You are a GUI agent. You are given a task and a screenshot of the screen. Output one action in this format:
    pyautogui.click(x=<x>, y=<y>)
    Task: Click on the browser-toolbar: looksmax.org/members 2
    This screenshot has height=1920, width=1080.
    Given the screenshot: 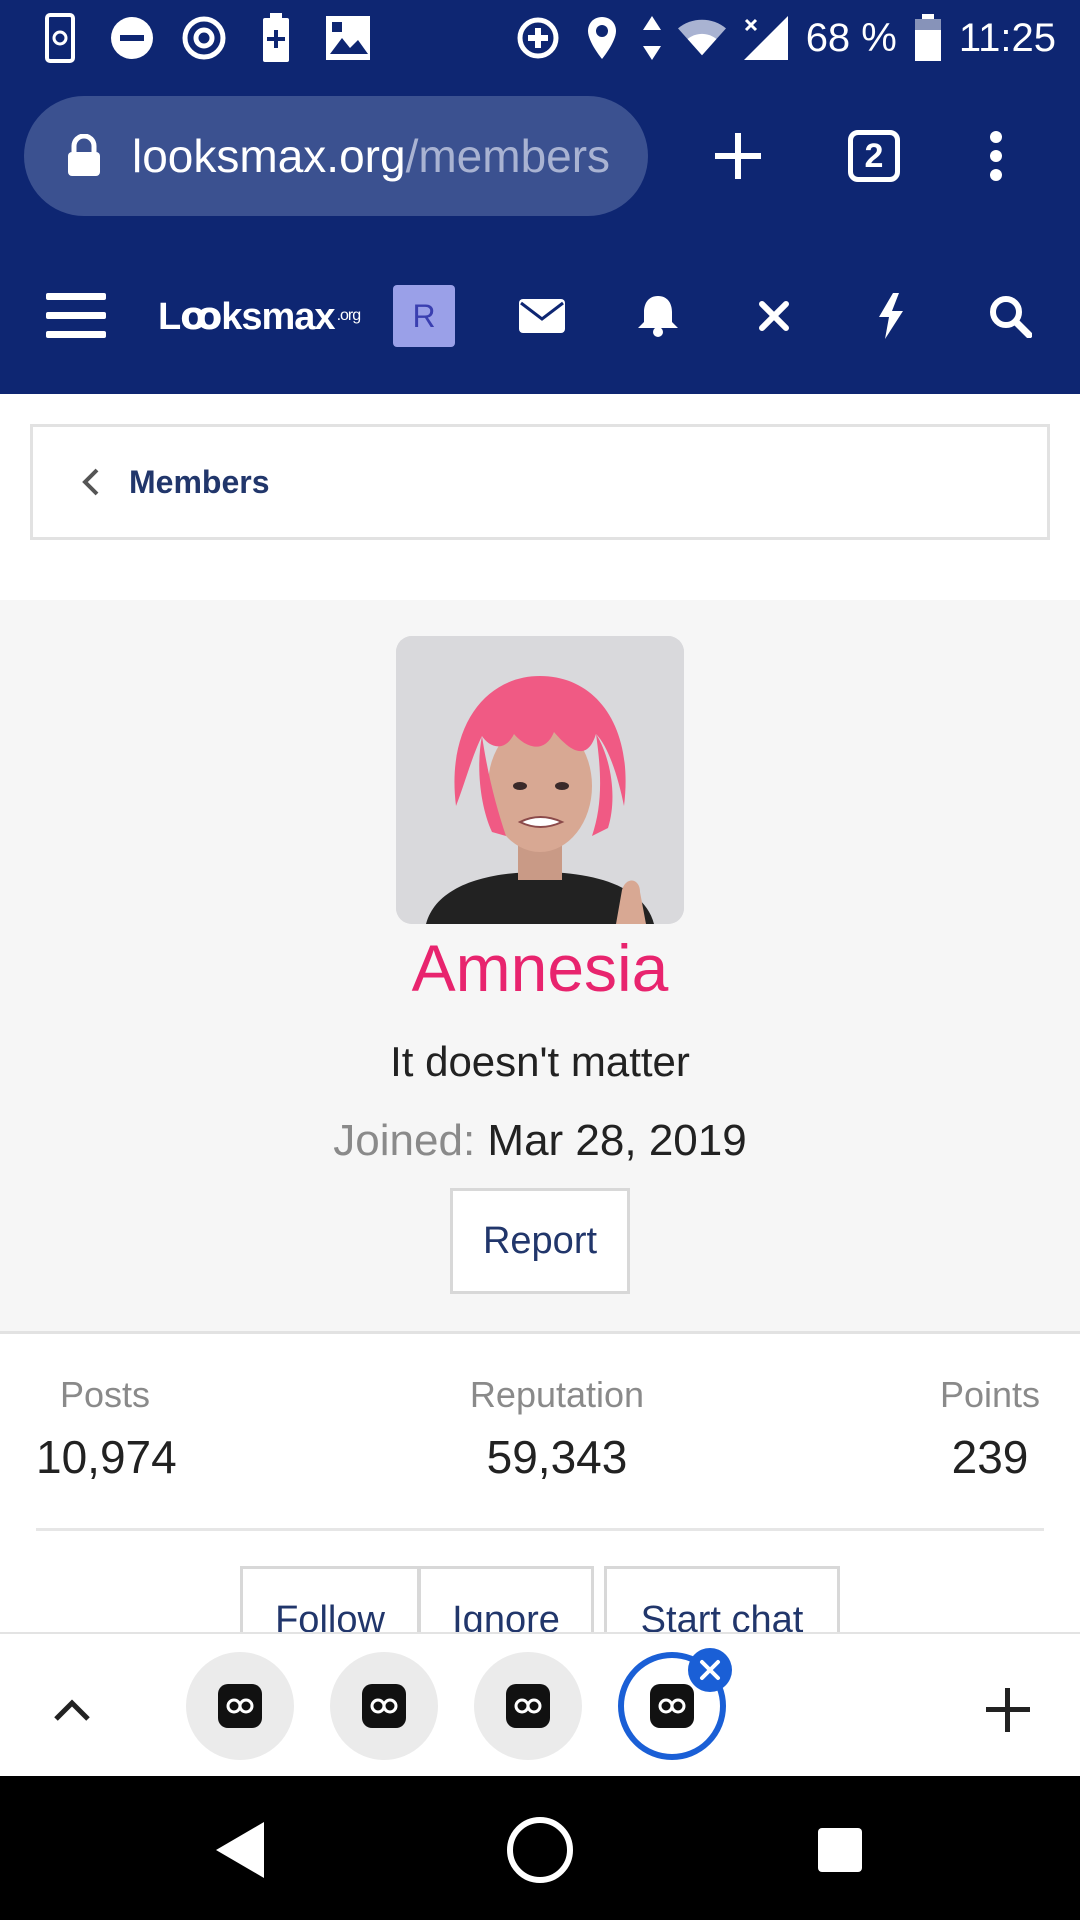 What is the action you would take?
    pyautogui.click(x=540, y=156)
    